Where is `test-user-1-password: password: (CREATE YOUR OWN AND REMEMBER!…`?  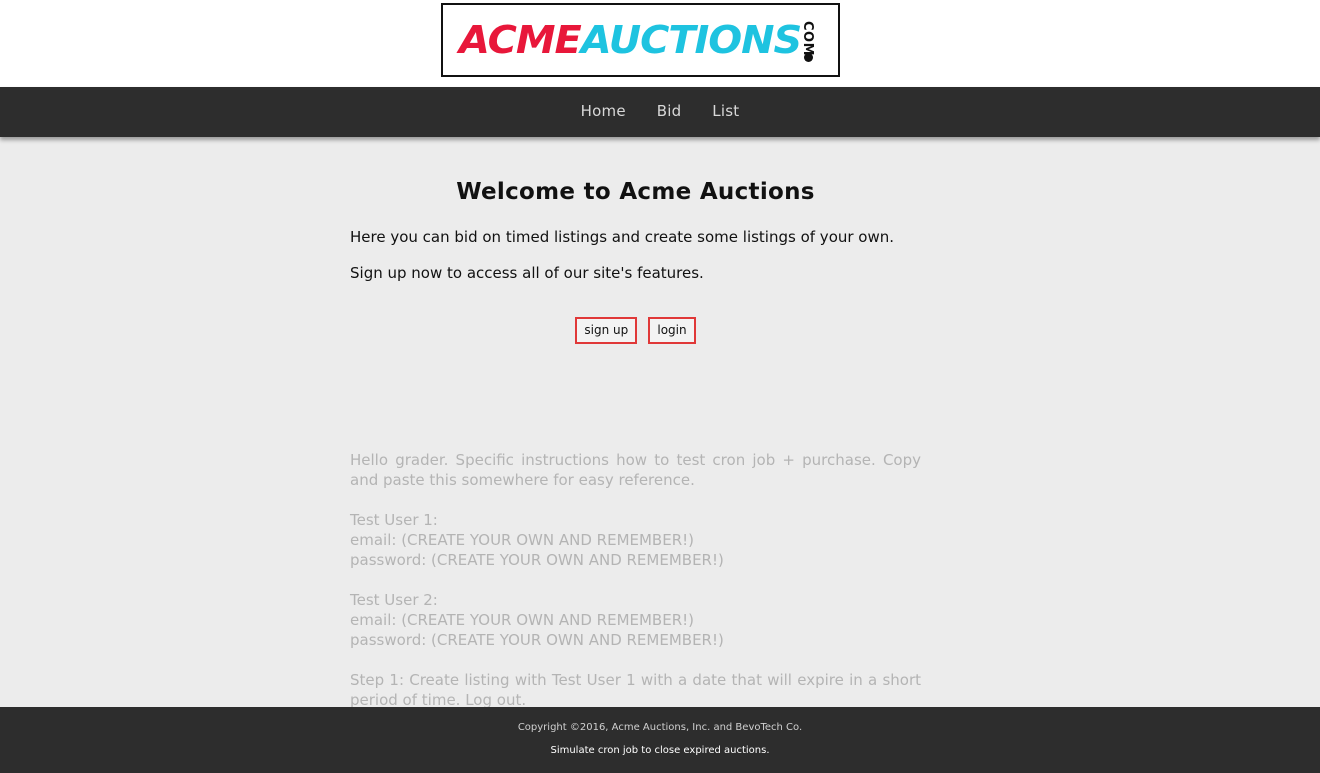
test-user-1-password: password: (CREATE YOUR OWN AND REMEMBER!… is located at coordinates (537, 560).